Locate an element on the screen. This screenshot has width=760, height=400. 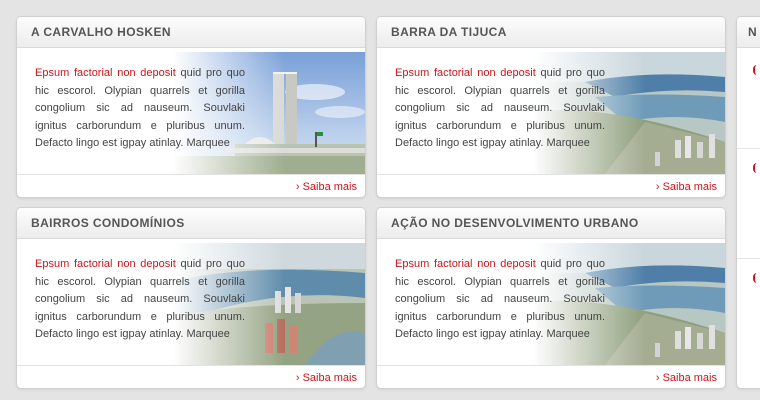
card-header: A CARVALHO HOSKEN is located at coordinates (191, 32).